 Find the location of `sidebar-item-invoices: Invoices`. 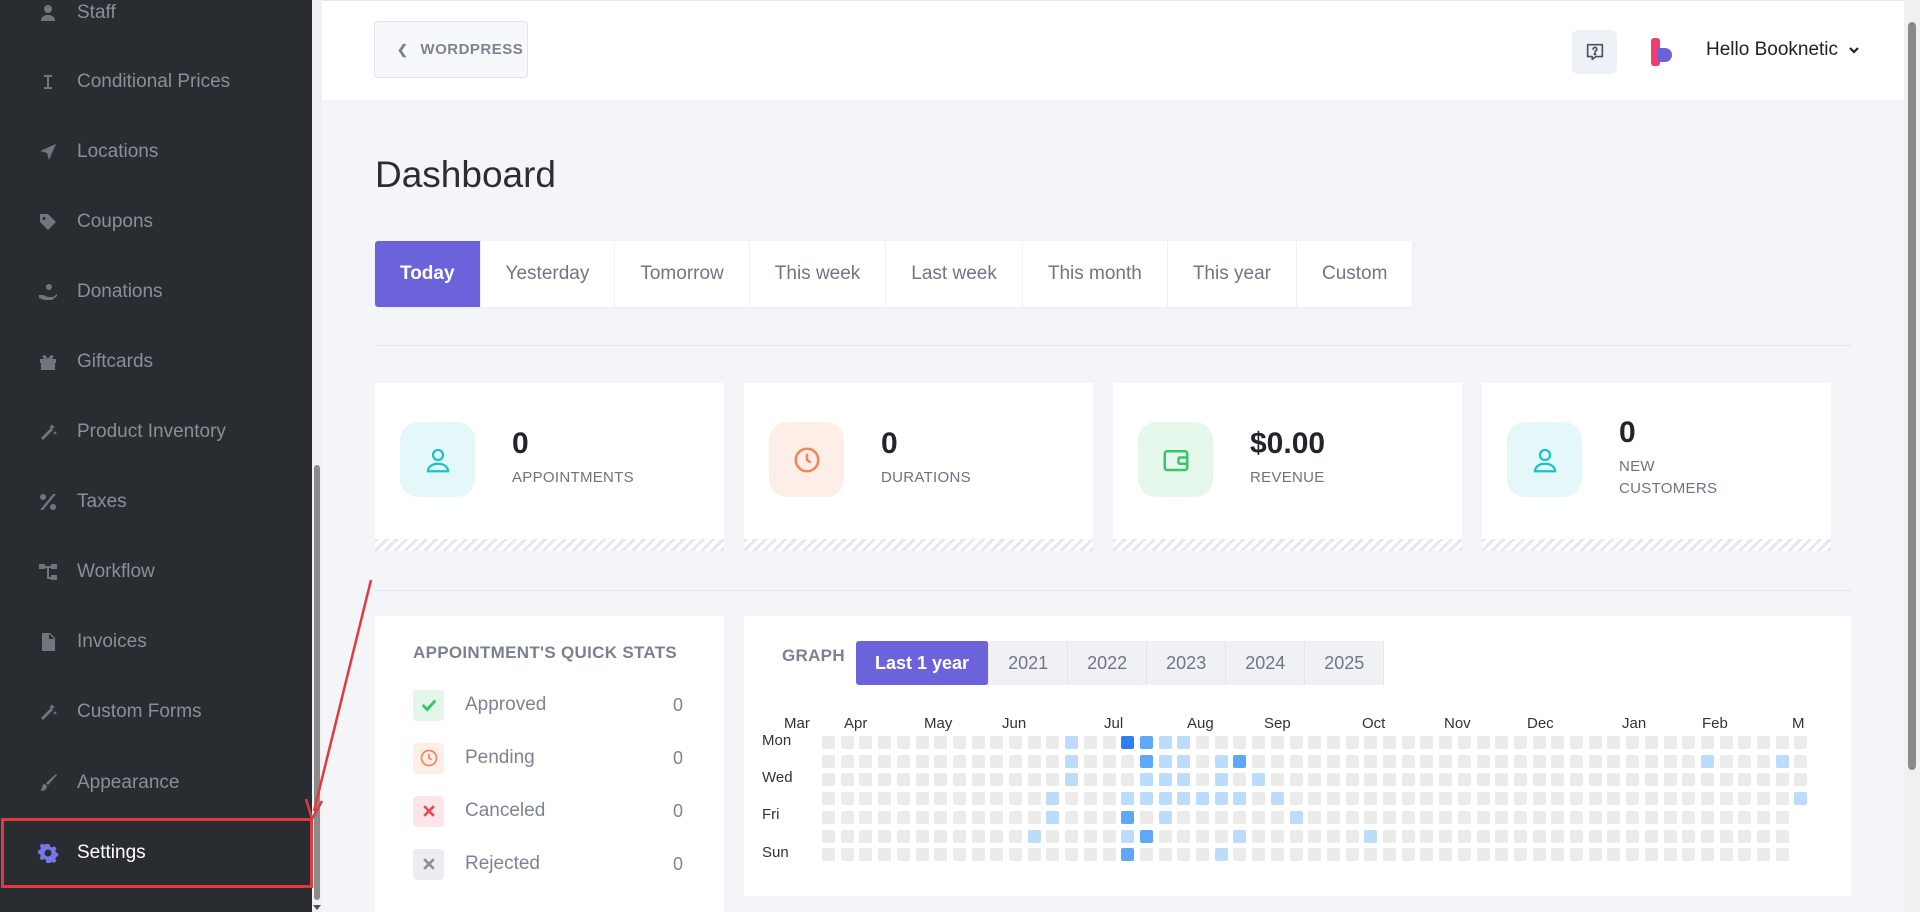

sidebar-item-invoices: Invoices is located at coordinates (156, 642).